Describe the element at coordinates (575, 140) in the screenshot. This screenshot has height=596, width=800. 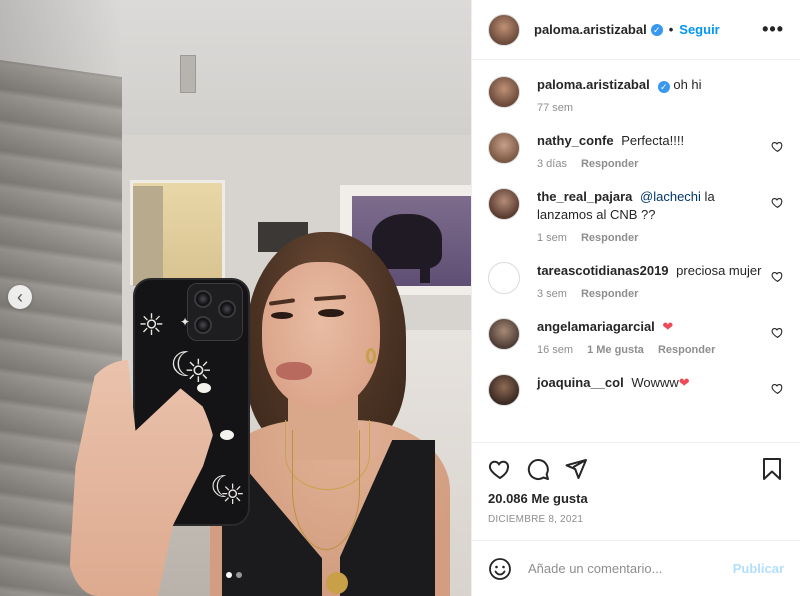
I see `comment-username: nathy_confe` at that location.